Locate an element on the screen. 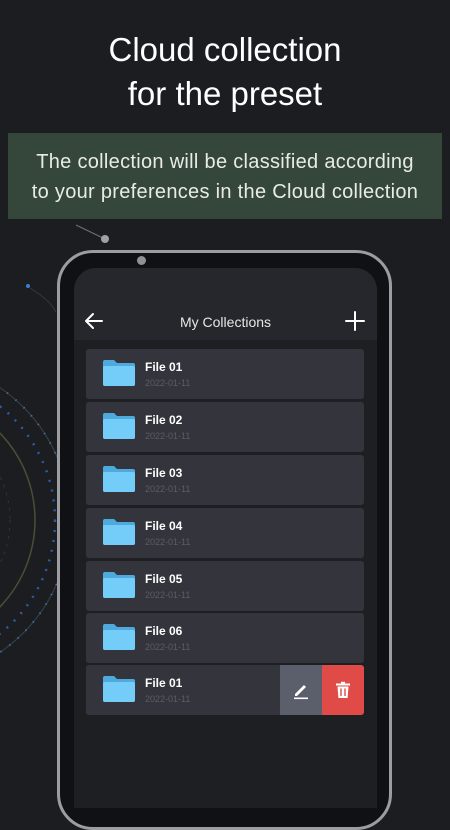 This screenshot has width=450, height=830. item-name: File 06 is located at coordinates (164, 631).